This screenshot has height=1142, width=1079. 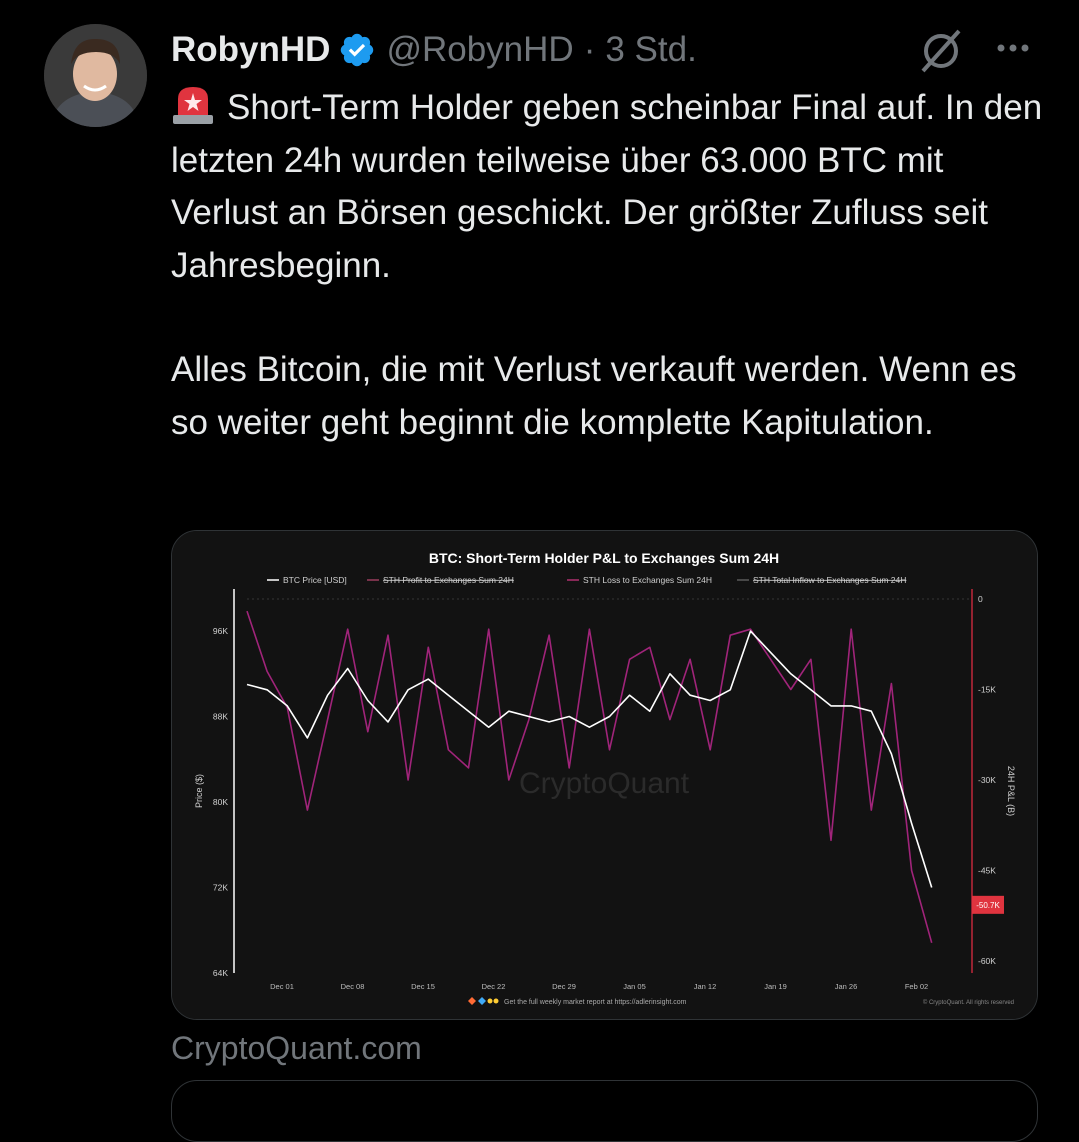 I want to click on more-icon, so click(x=1013, y=48).